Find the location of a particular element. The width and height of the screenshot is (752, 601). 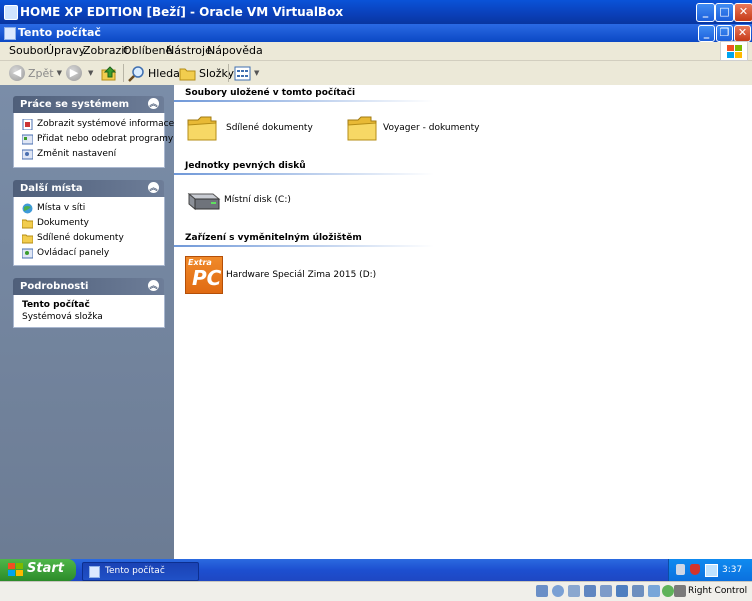

recording-status-icon is located at coordinates (654, 591).